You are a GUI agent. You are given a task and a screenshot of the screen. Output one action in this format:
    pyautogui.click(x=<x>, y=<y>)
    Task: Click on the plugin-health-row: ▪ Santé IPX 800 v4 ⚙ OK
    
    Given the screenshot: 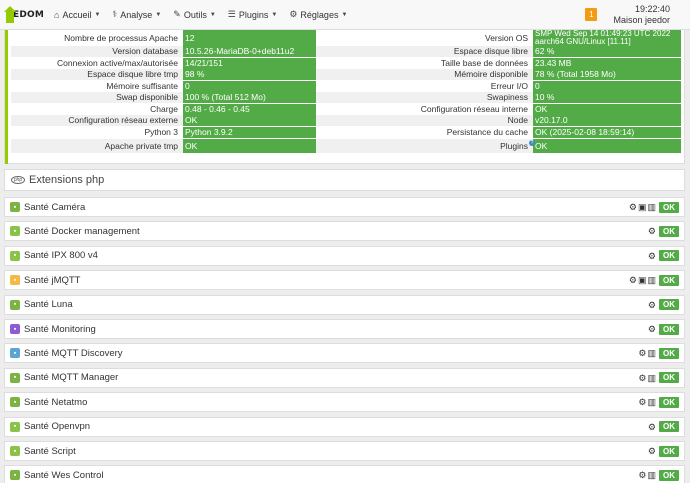 What is the action you would take?
    pyautogui.click(x=344, y=255)
    